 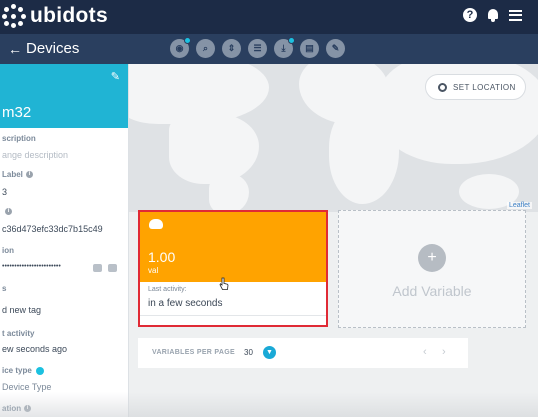 What do you see at coordinates (69, 15) in the screenshot?
I see `brand-name: ubidots` at bounding box center [69, 15].